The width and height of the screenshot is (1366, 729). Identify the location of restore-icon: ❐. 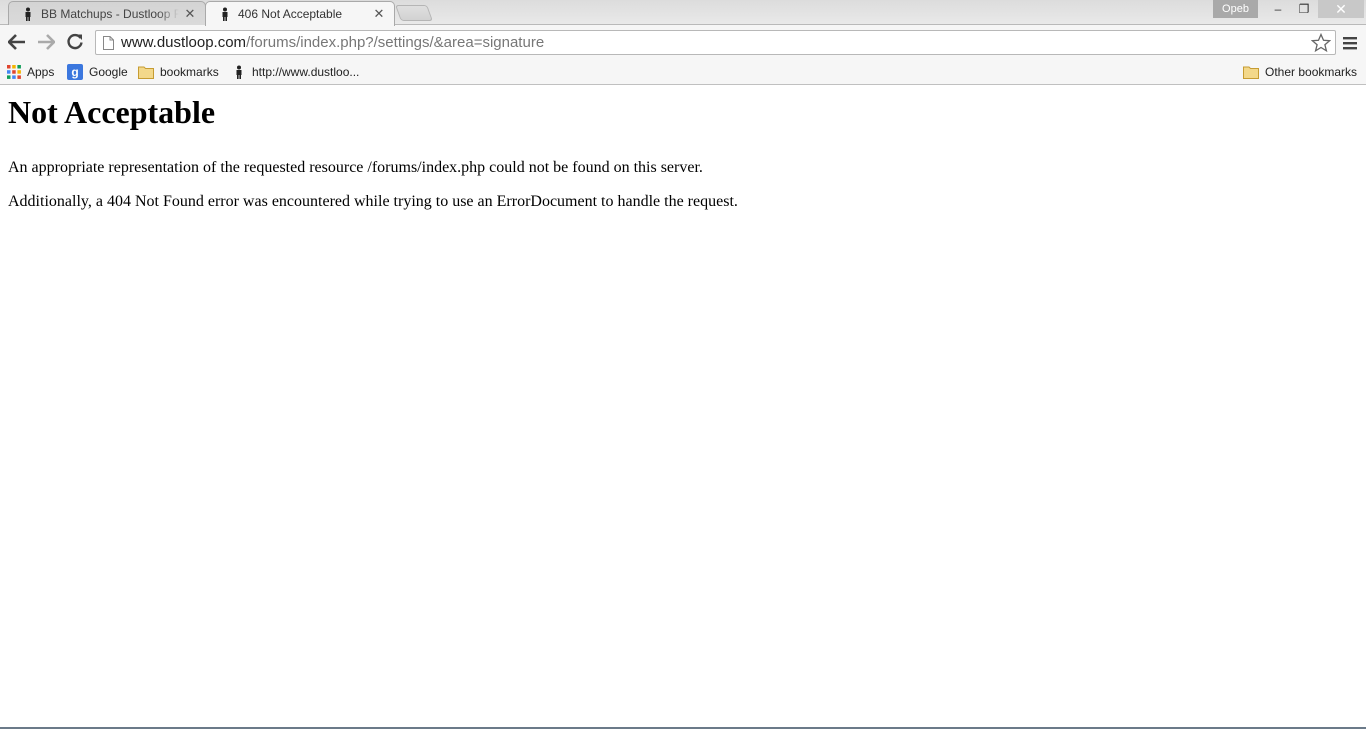
(1304, 9).